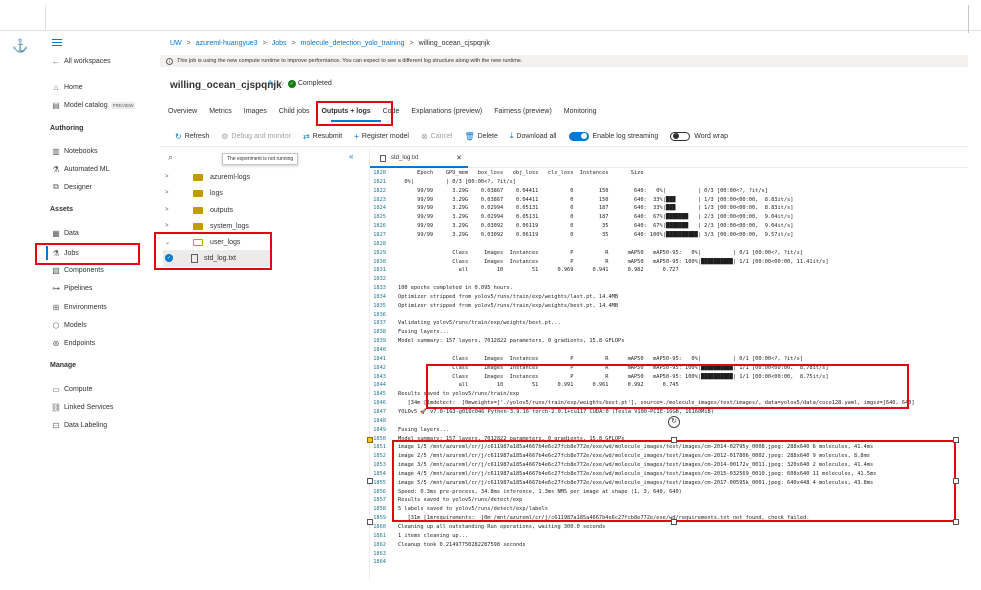 This screenshot has width=981, height=590. I want to click on delete-button: 🗑 Delete, so click(480, 136).